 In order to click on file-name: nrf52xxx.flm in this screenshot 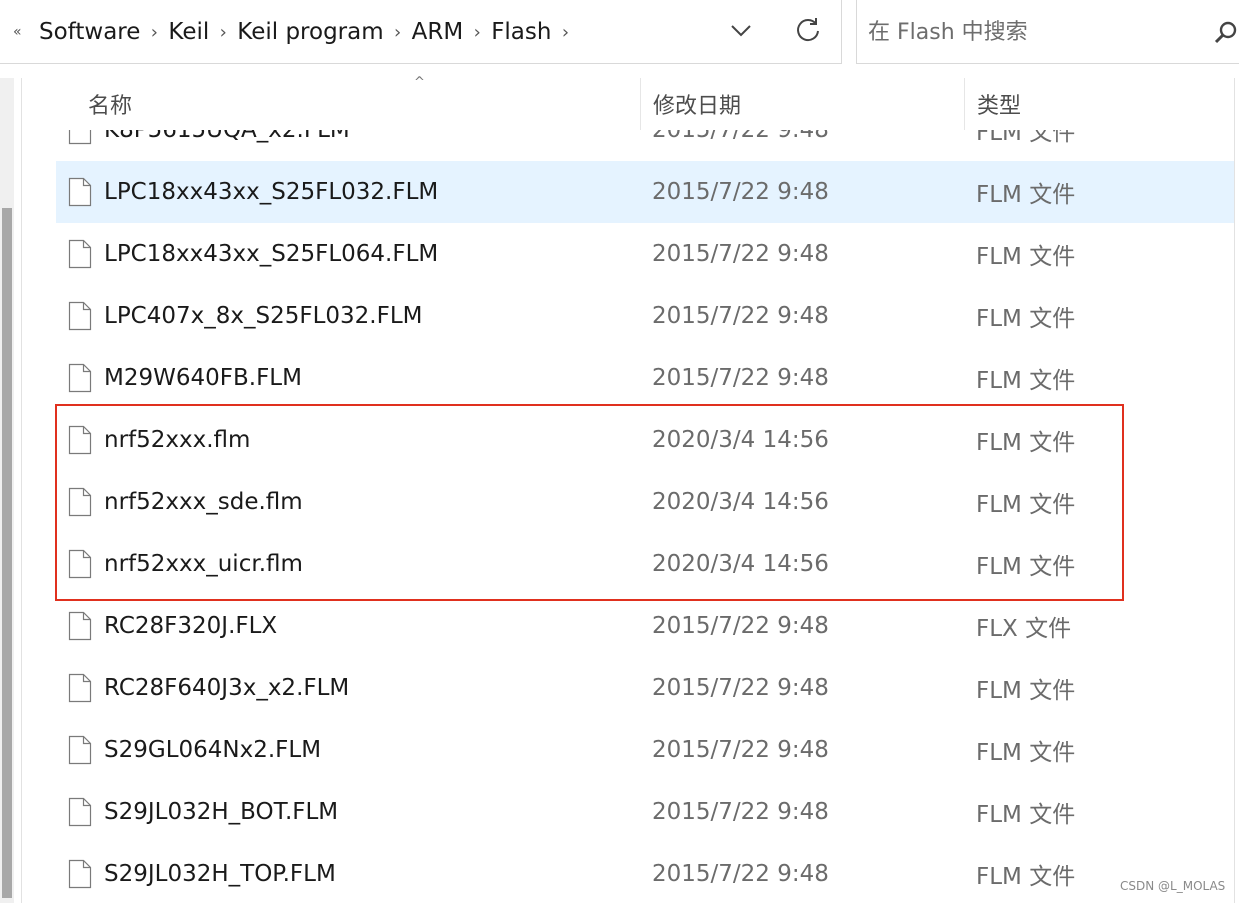, I will do `click(177, 440)`.